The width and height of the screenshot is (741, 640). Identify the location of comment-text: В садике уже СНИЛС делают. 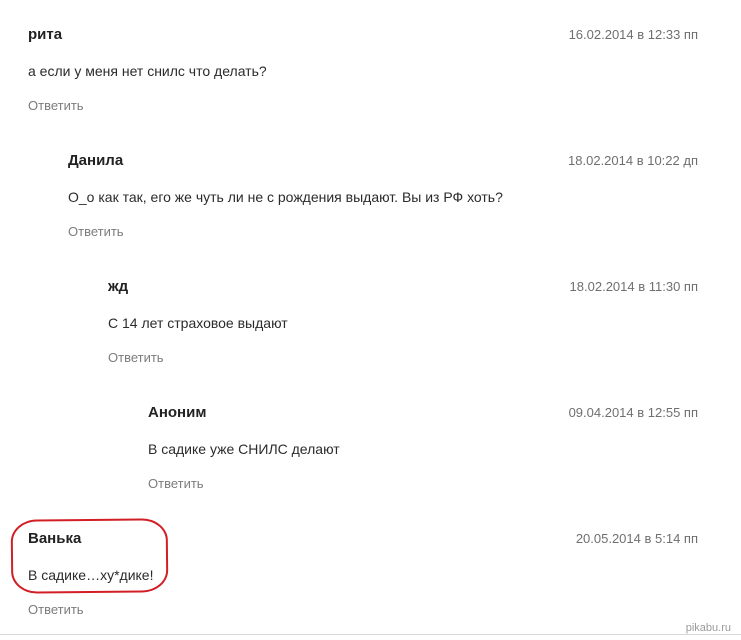
(244, 449).